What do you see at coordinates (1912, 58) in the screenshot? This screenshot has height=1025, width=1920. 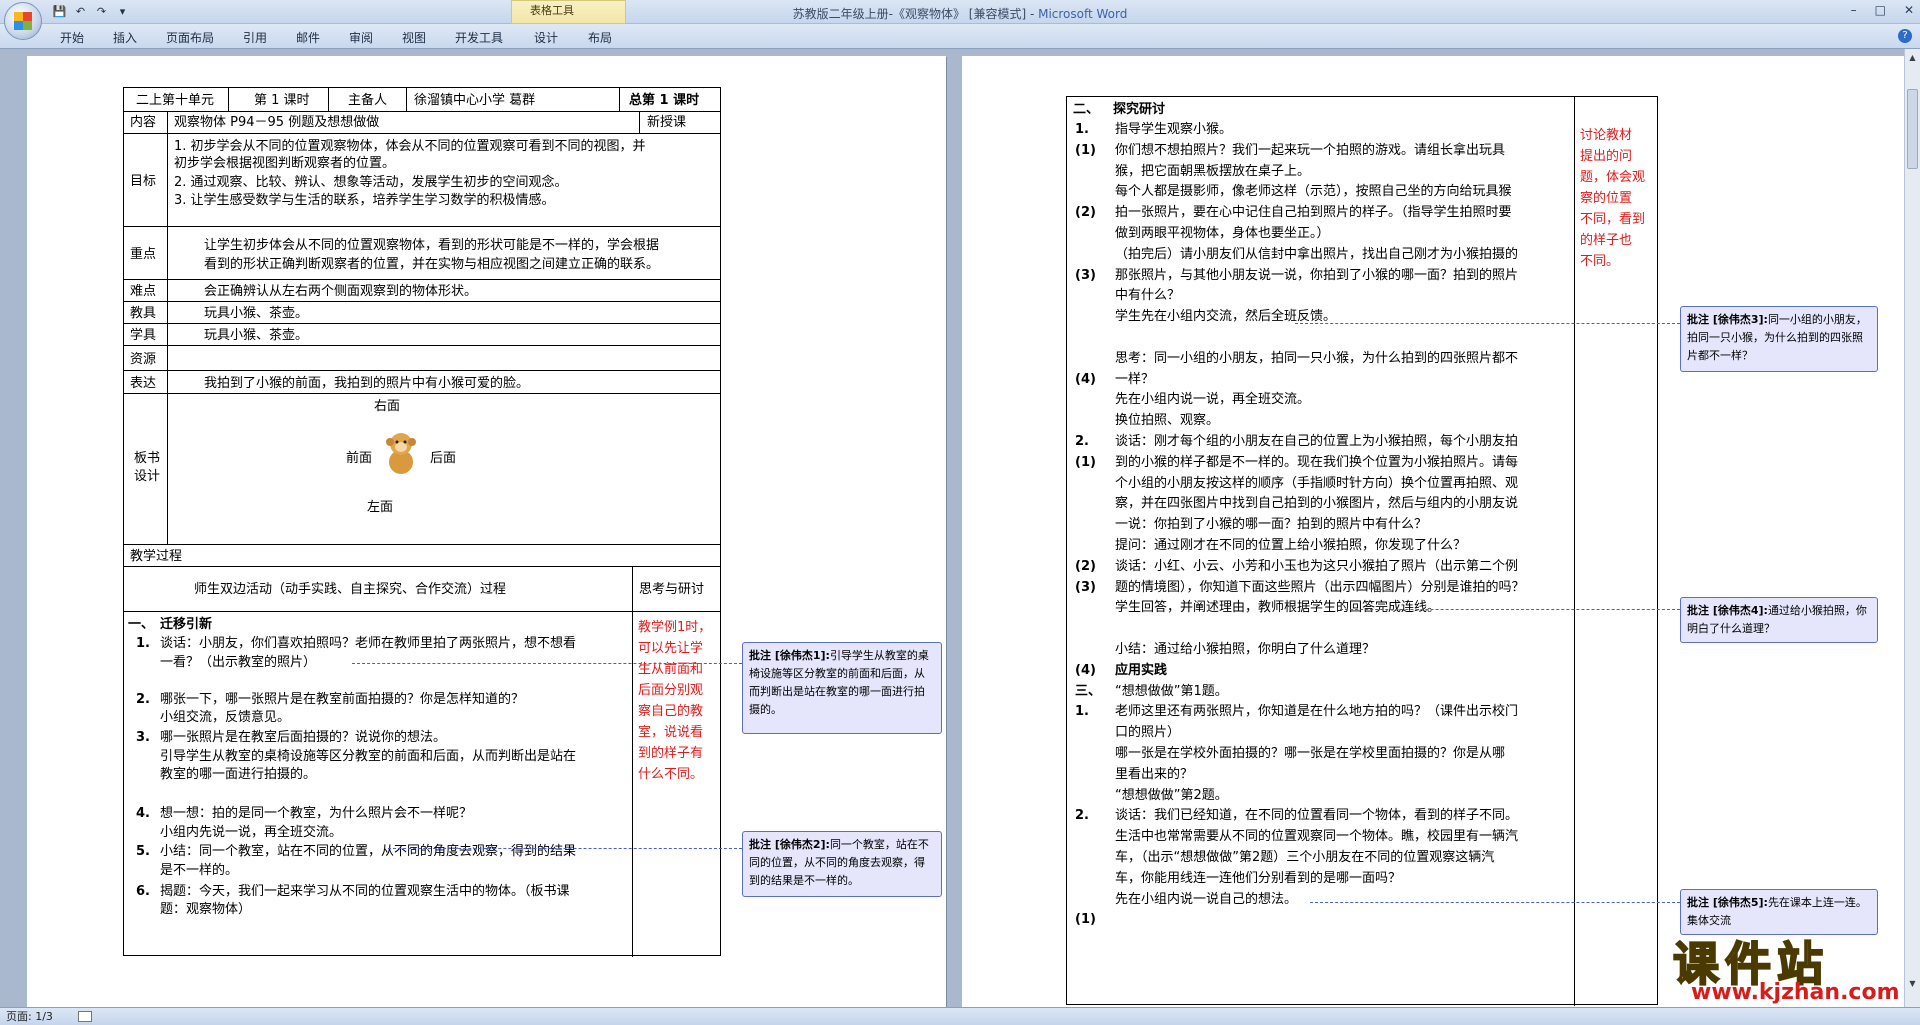 I see `scroll-up-icon: ▲` at bounding box center [1912, 58].